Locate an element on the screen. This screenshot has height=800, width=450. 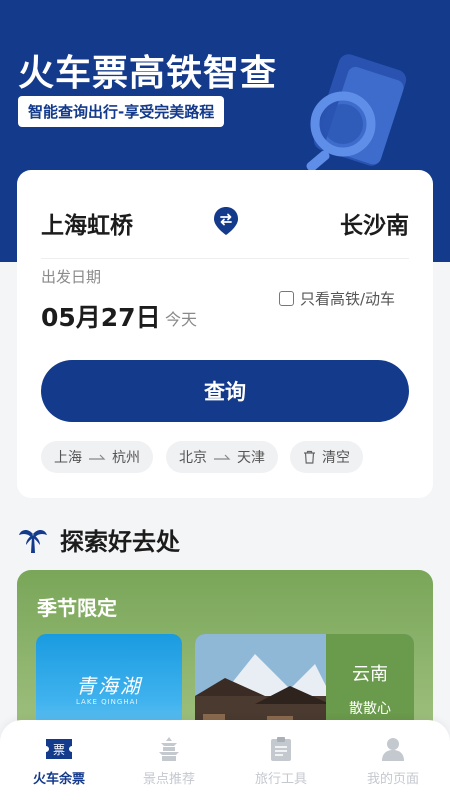
explore-section-header: 探索好去处 is located at coordinates (99, 539).